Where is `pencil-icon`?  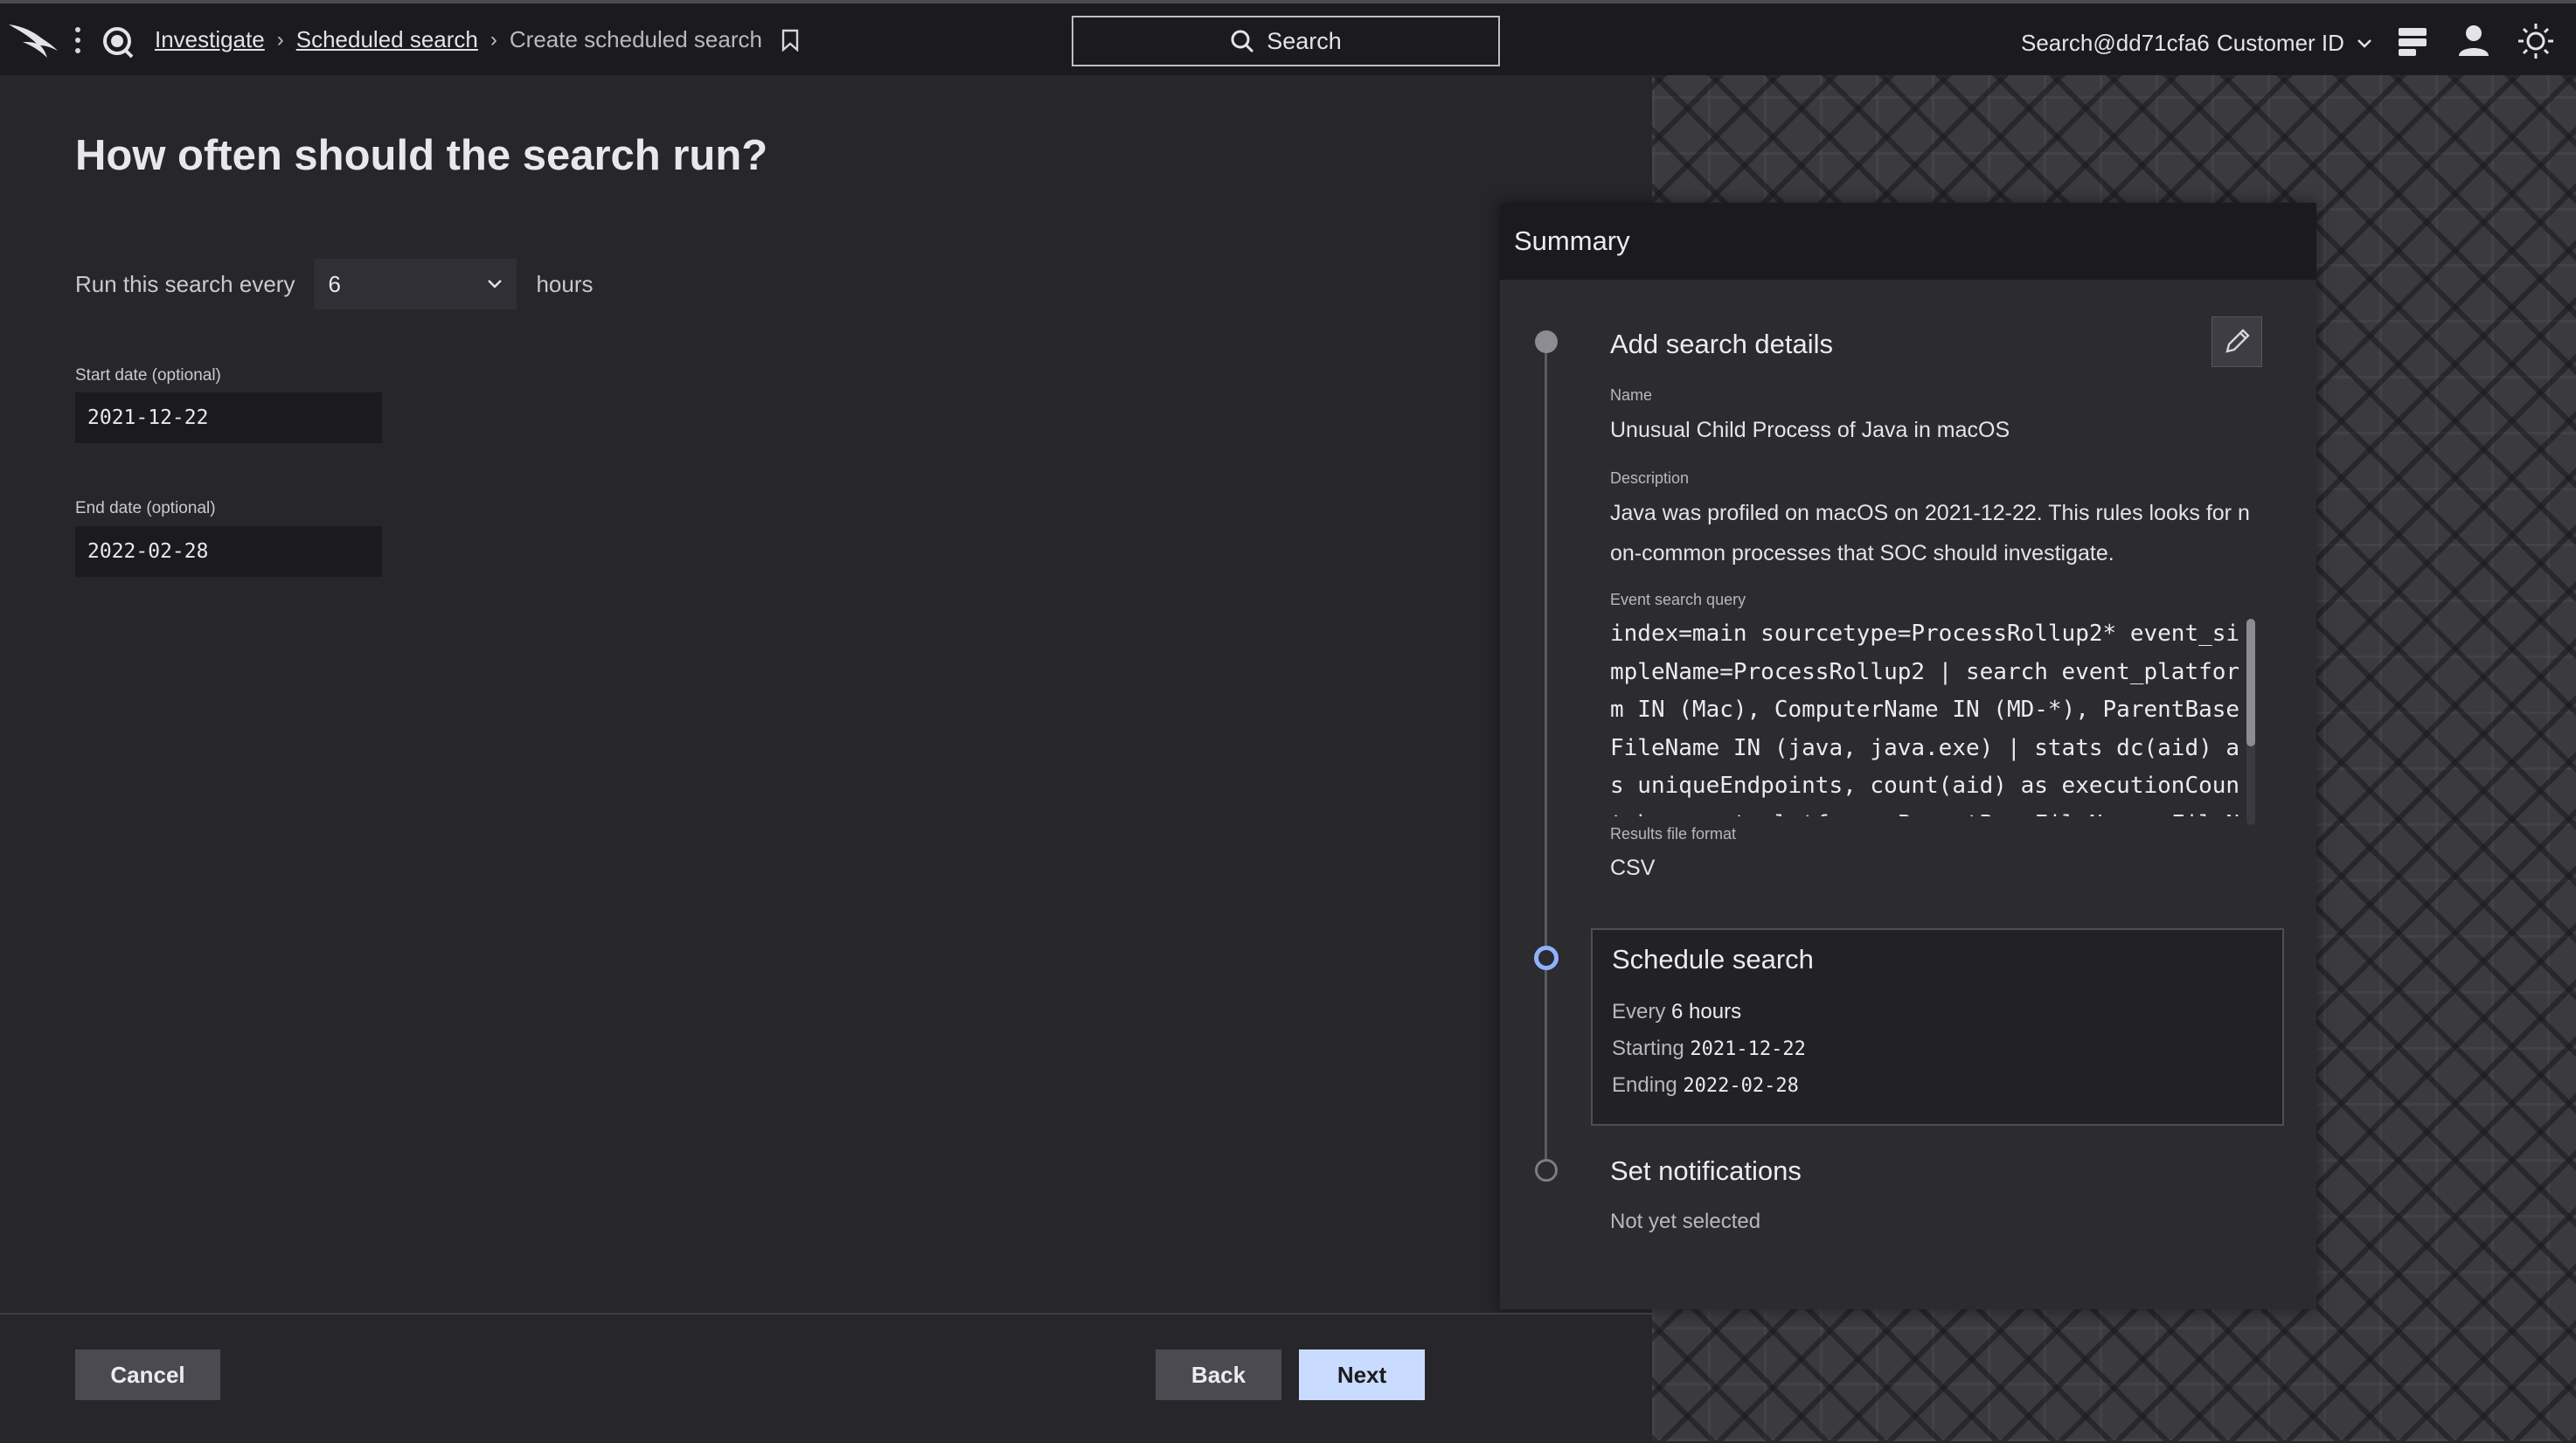 pencil-icon is located at coordinates (2237, 341).